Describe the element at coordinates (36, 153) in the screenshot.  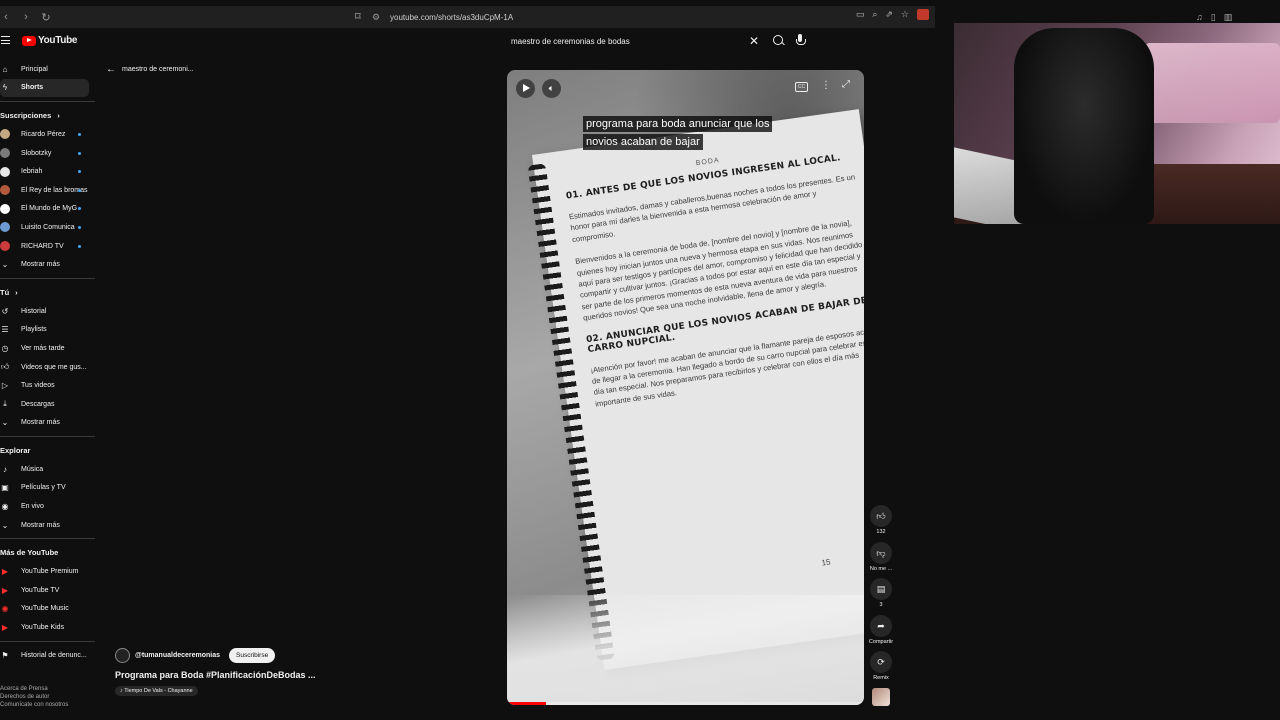
I see `sidebar-item-label: Slobotzky` at that location.